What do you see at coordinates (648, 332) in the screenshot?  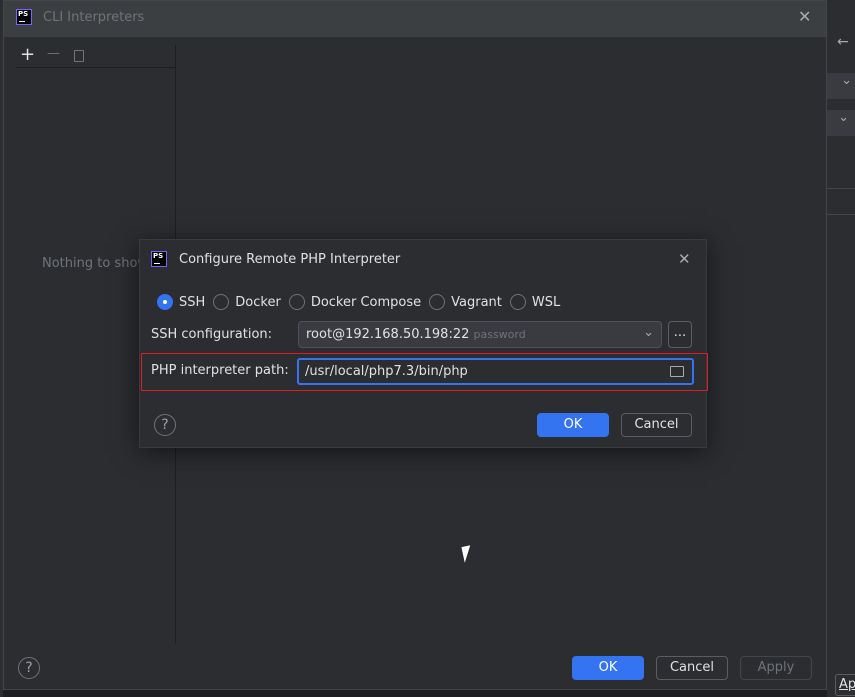 I see `chevron-down-icon: ⌄` at bounding box center [648, 332].